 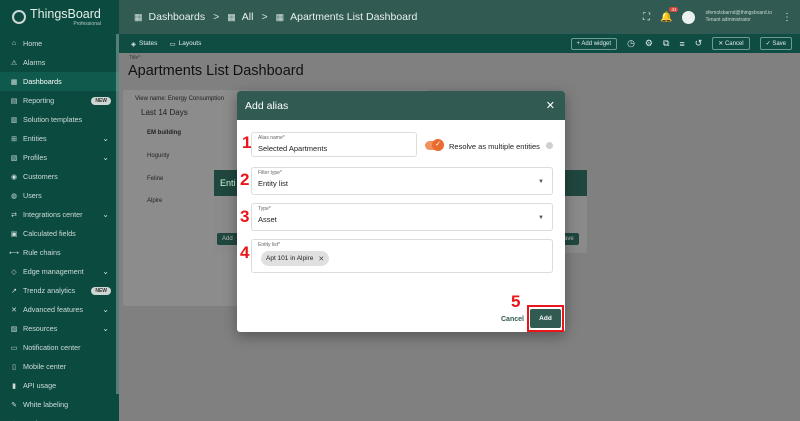 I want to click on sidebar-item-solution-templates: ▥ Solution templates, so click(x=59, y=119).